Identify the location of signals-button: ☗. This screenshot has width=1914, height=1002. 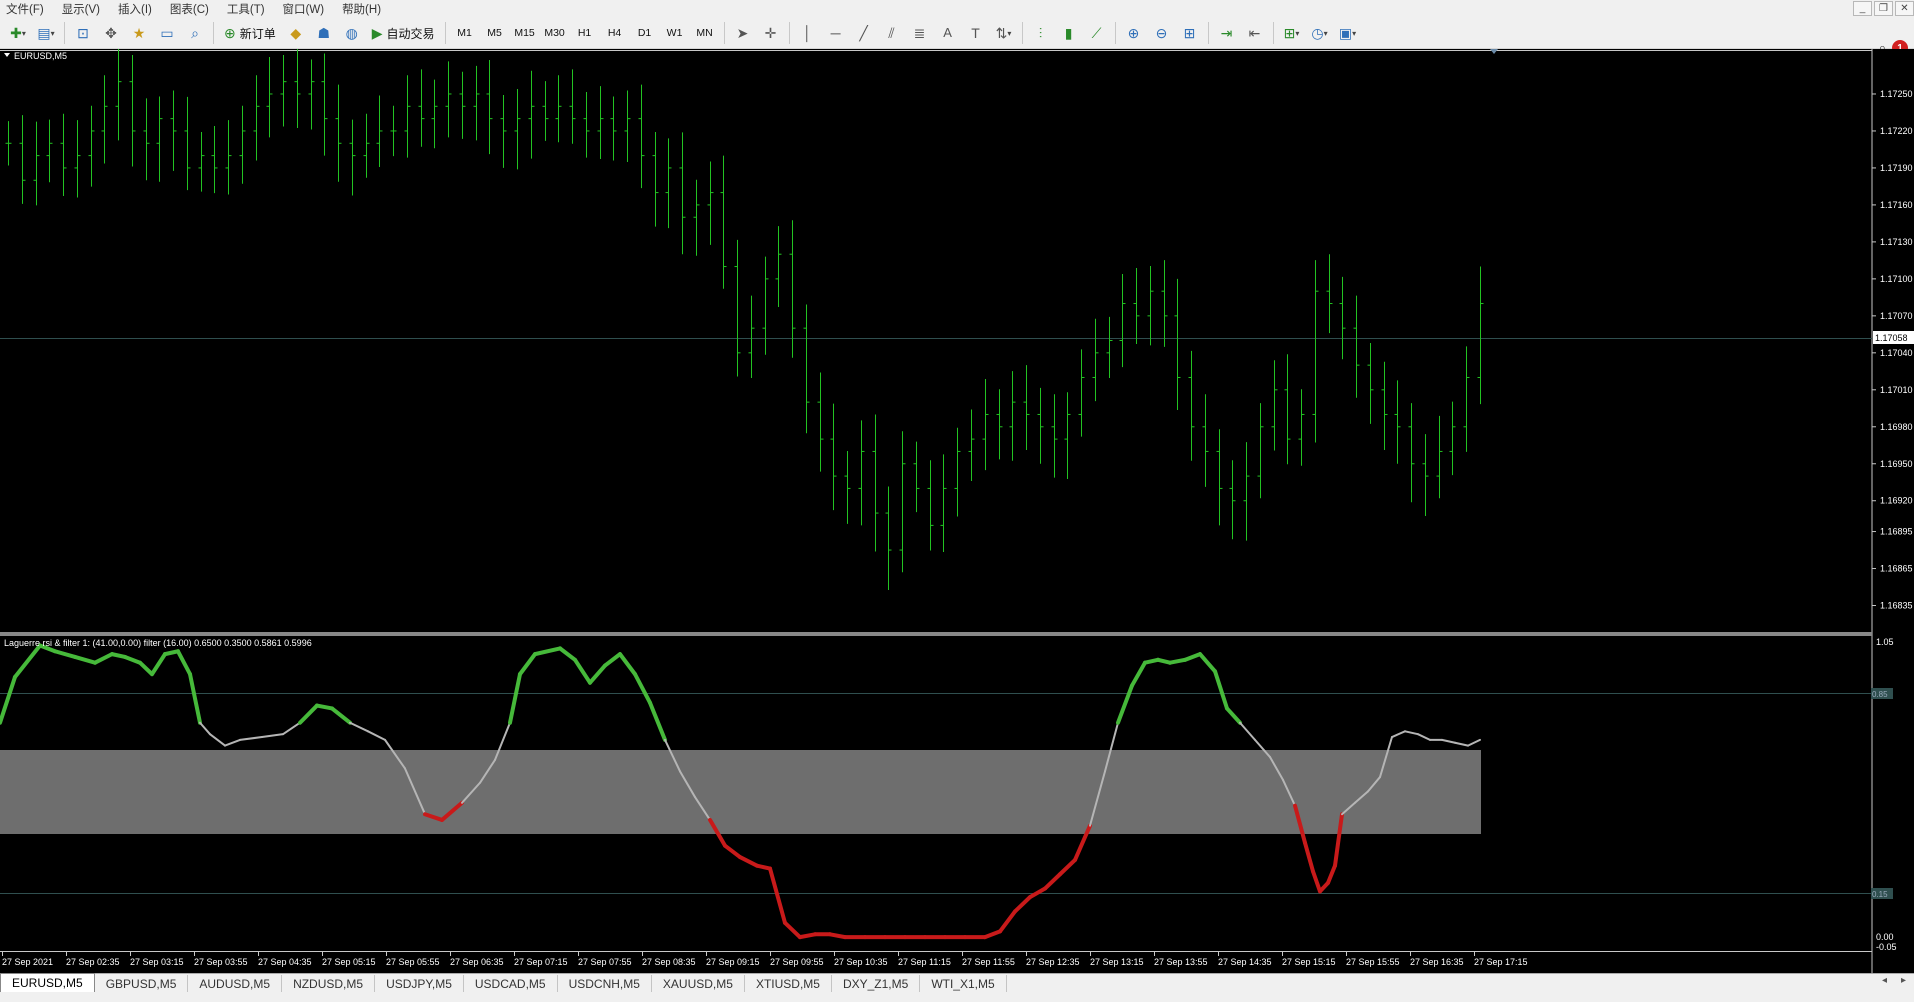
(324, 33).